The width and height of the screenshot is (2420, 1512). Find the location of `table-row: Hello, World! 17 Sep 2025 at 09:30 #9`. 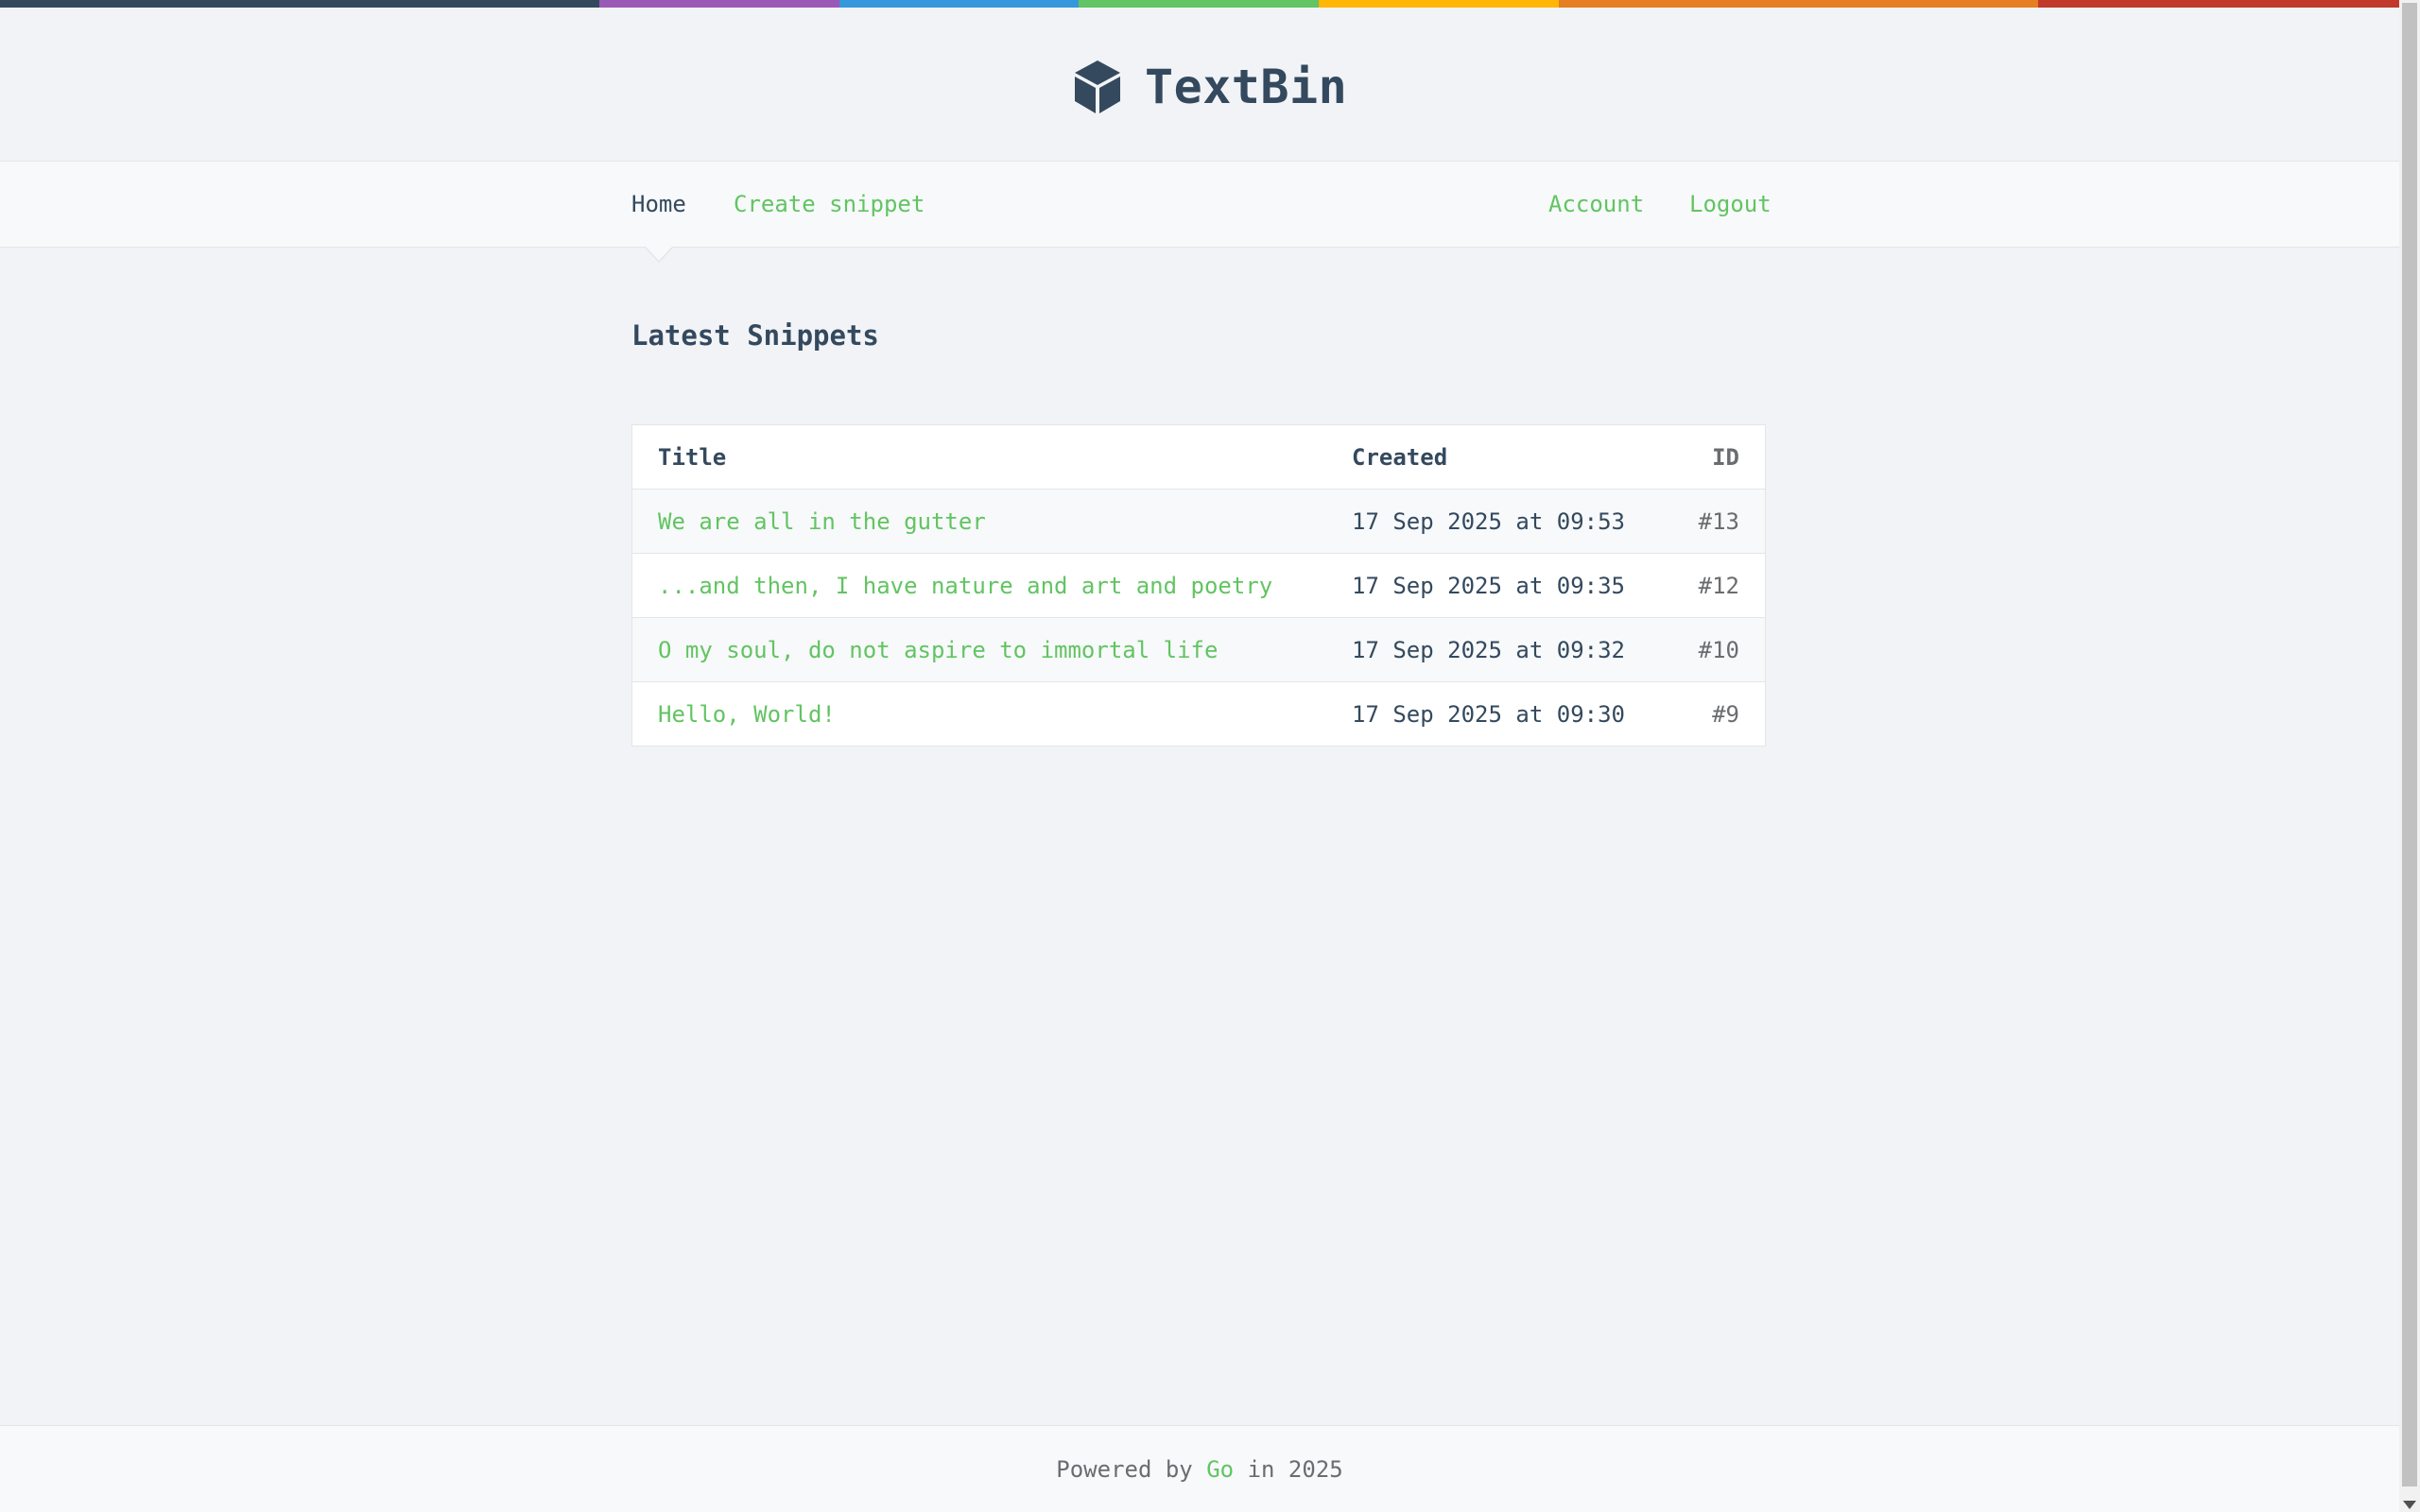

table-row: Hello, World! 17 Sep 2025 at 09:30 #9 is located at coordinates (1198, 714).